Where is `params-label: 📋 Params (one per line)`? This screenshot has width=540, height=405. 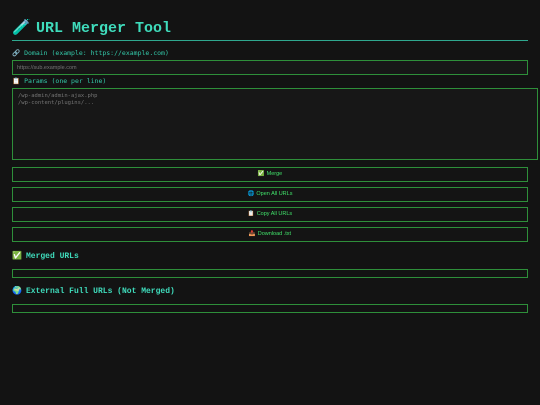 params-label: 📋 Params (one per line) is located at coordinates (59, 81).